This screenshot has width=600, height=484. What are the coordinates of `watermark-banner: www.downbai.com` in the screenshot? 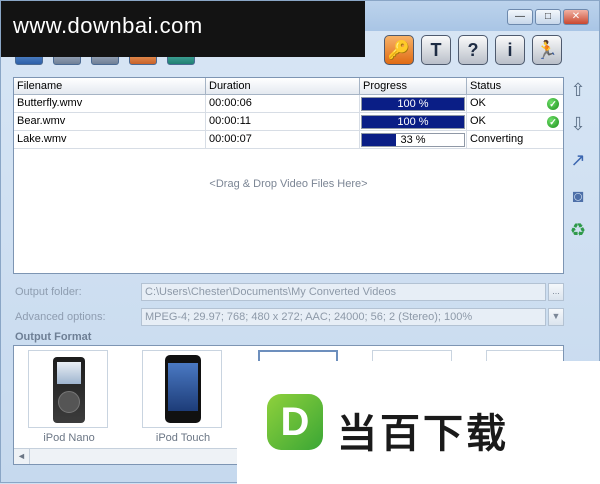 It's located at (183, 29).